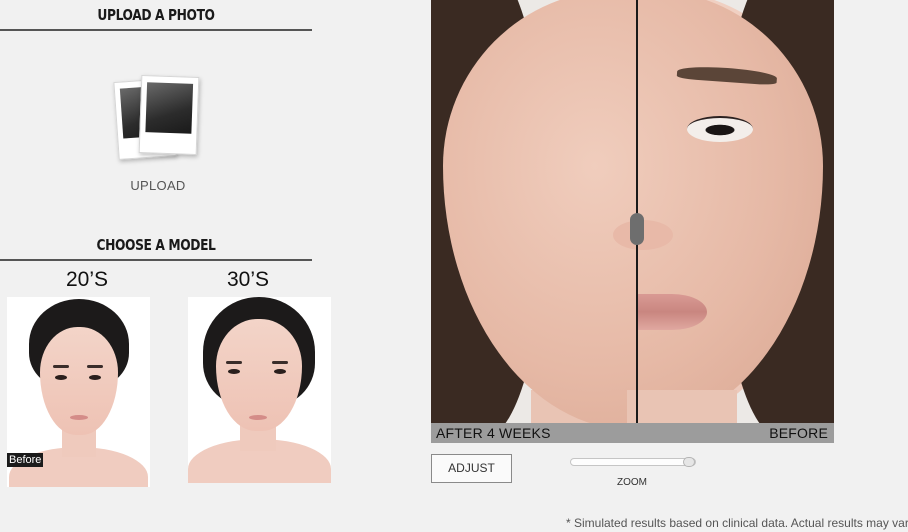  Describe the element at coordinates (156, 245) in the screenshot. I see `model-section-title: CHOOSE A MODEL` at that location.